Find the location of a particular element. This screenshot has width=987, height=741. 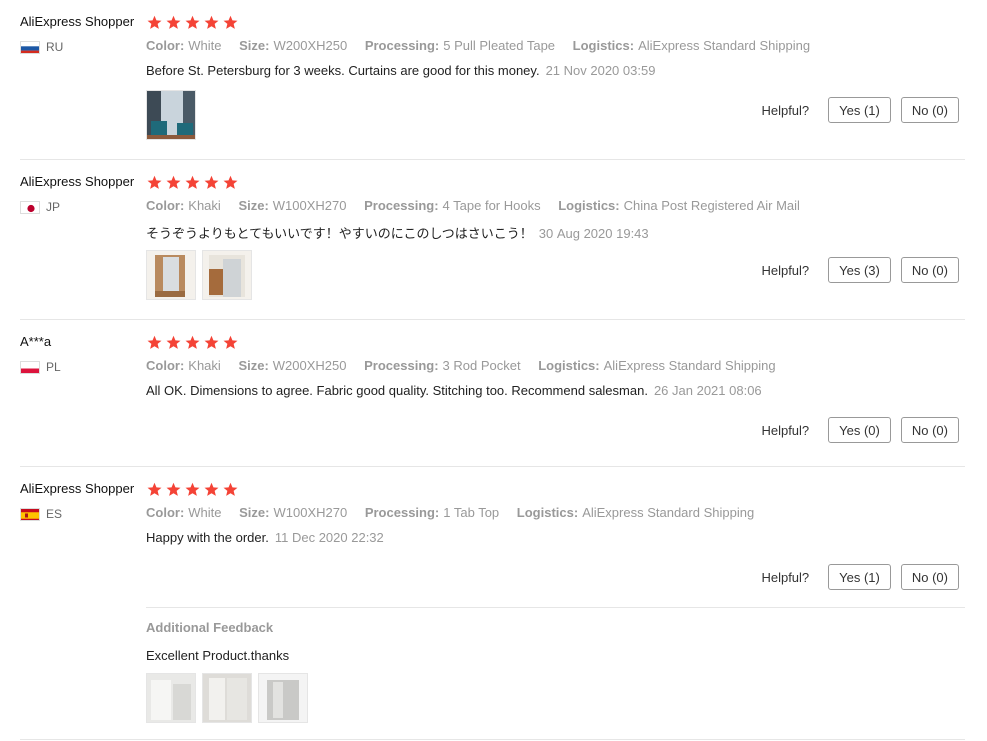

logistics-value: China Post Registered Air Mail is located at coordinates (711, 205).